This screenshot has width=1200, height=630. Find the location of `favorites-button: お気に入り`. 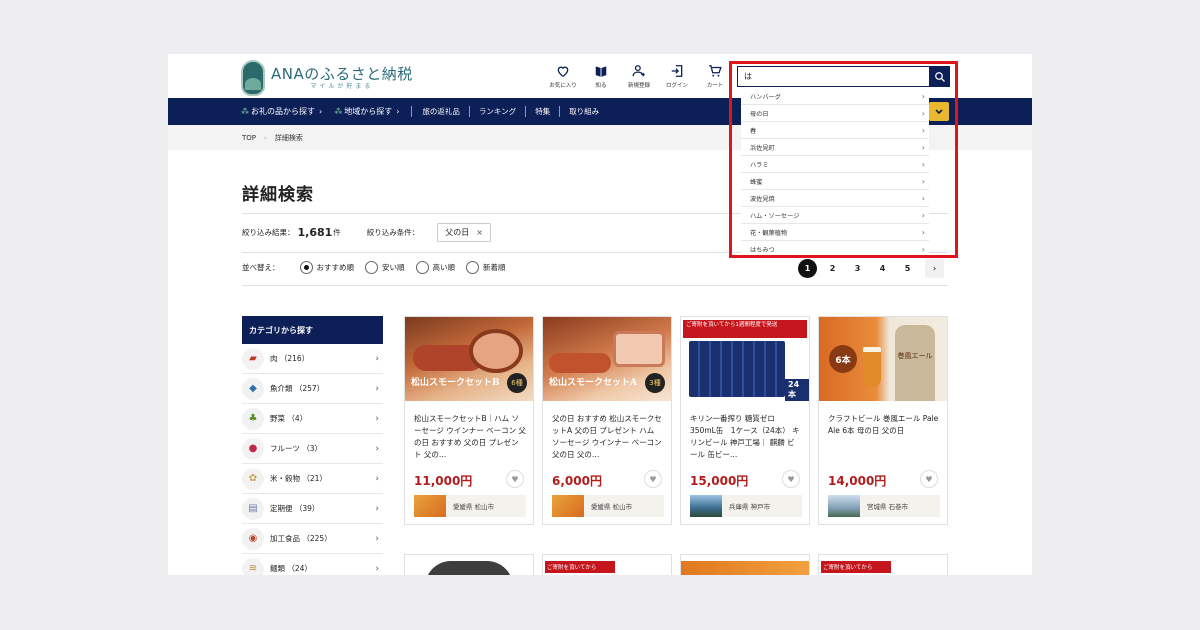

favorites-button: お気に入り is located at coordinates (563, 76).